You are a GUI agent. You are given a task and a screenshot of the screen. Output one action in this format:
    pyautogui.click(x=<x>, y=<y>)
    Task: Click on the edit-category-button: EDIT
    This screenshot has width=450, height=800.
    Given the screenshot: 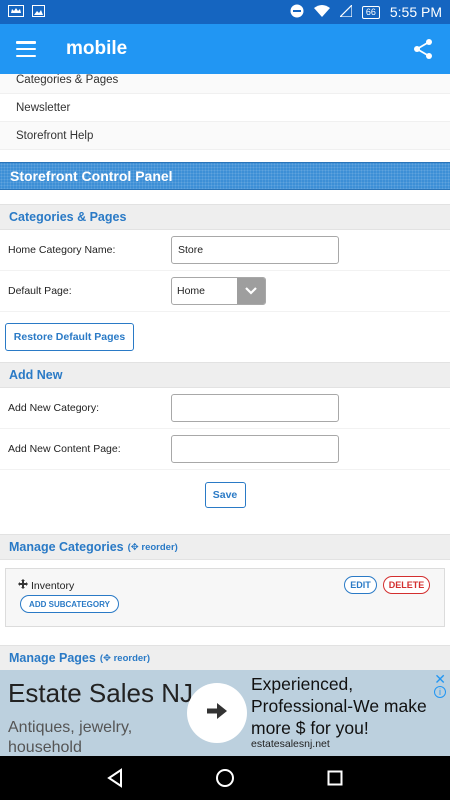 What is the action you would take?
    pyautogui.click(x=360, y=585)
    